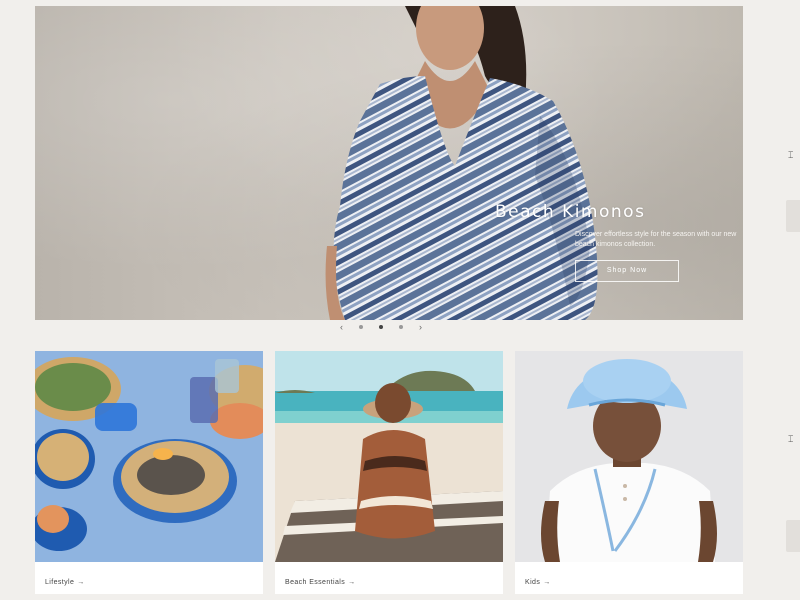 This screenshot has height=600, width=800. Describe the element at coordinates (627, 271) in the screenshot. I see `shop-now-button: Shop Now` at that location.